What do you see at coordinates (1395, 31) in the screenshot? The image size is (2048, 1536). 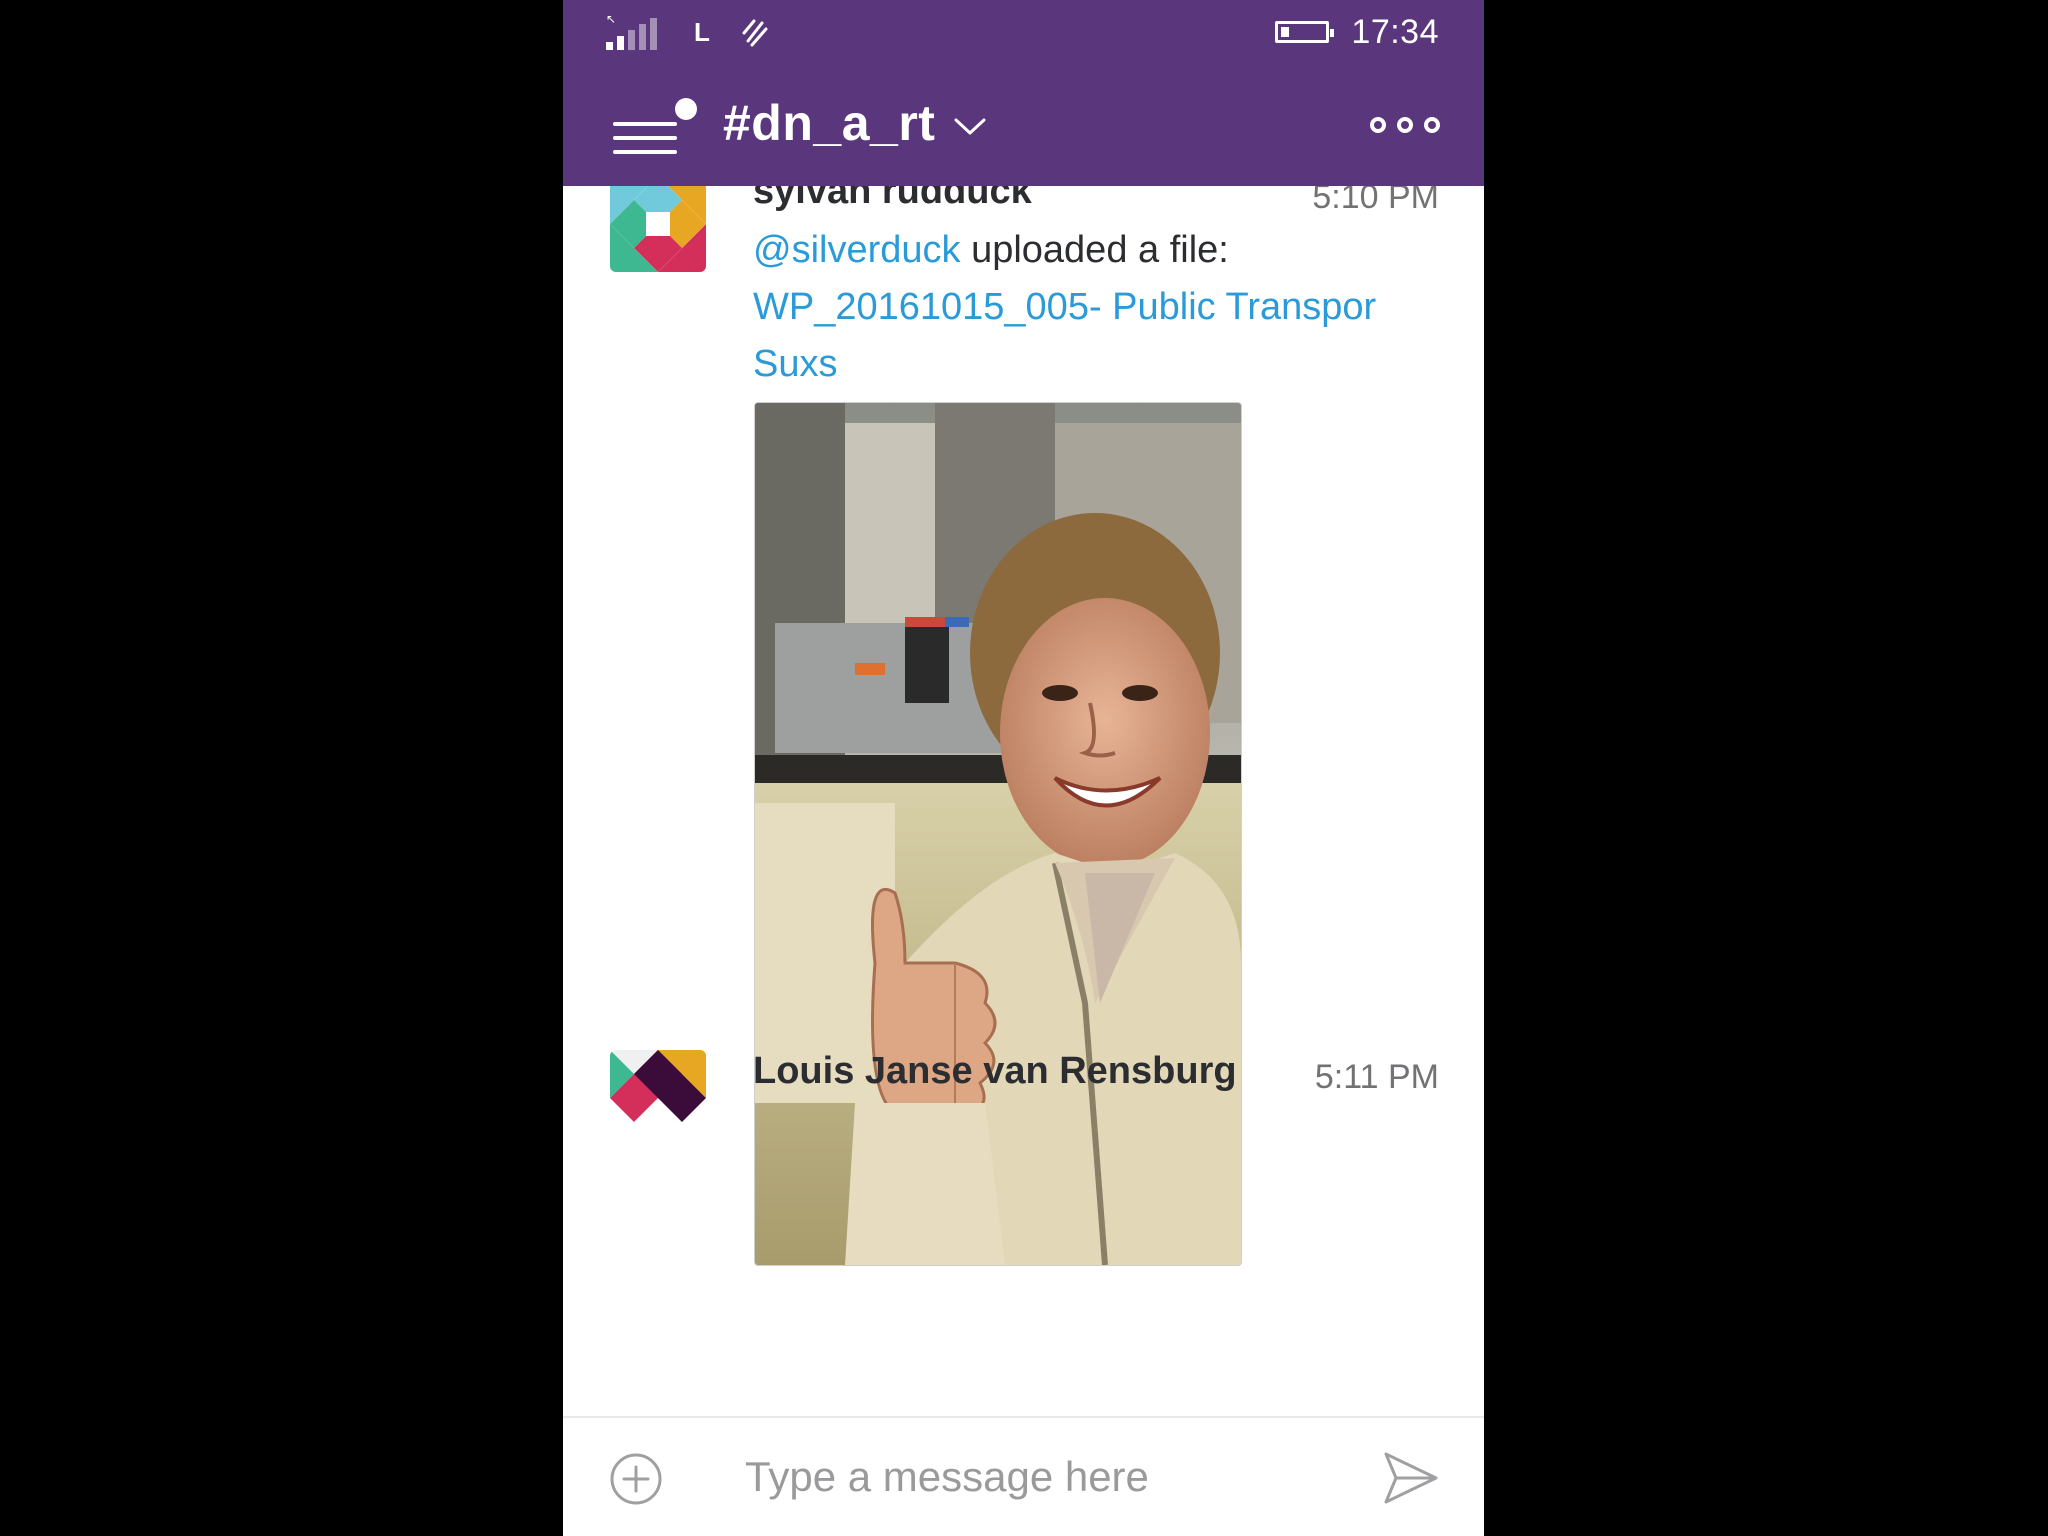 I see `status-time: 17:34` at bounding box center [1395, 31].